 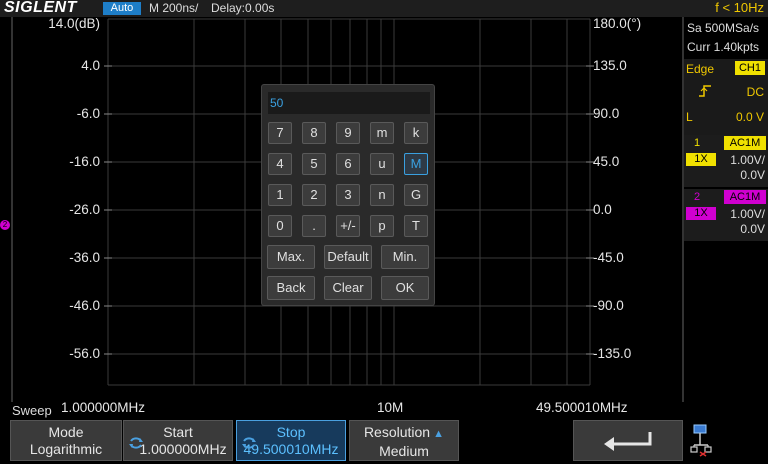 What do you see at coordinates (122, 8) in the screenshot?
I see `acquisition-mode-badge: Auto` at bounding box center [122, 8].